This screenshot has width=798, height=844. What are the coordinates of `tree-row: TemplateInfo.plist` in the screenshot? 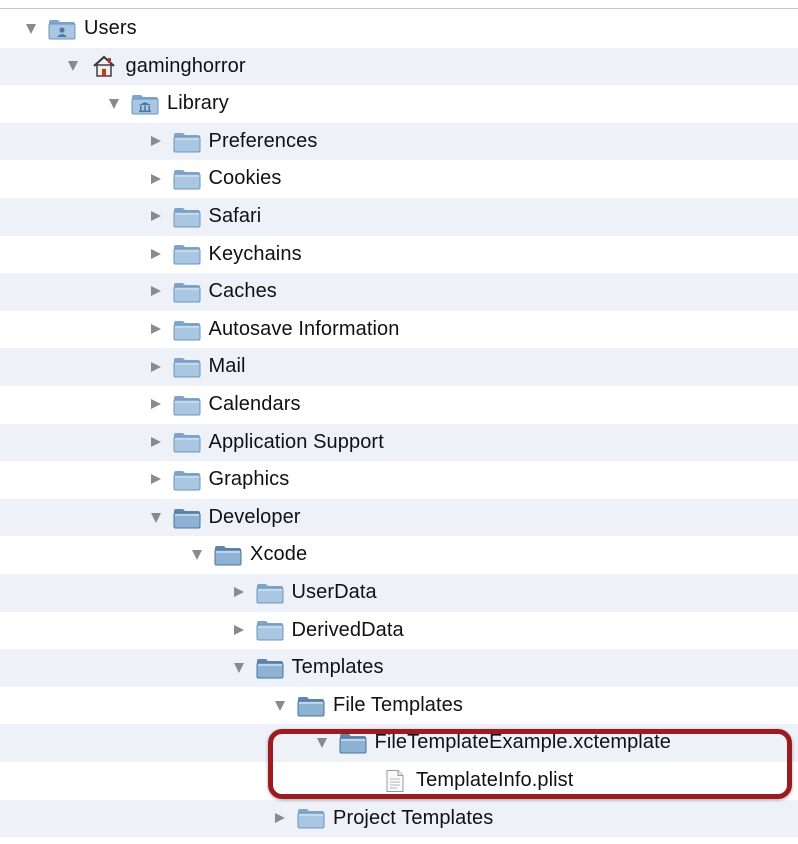 It's located at (399, 781).